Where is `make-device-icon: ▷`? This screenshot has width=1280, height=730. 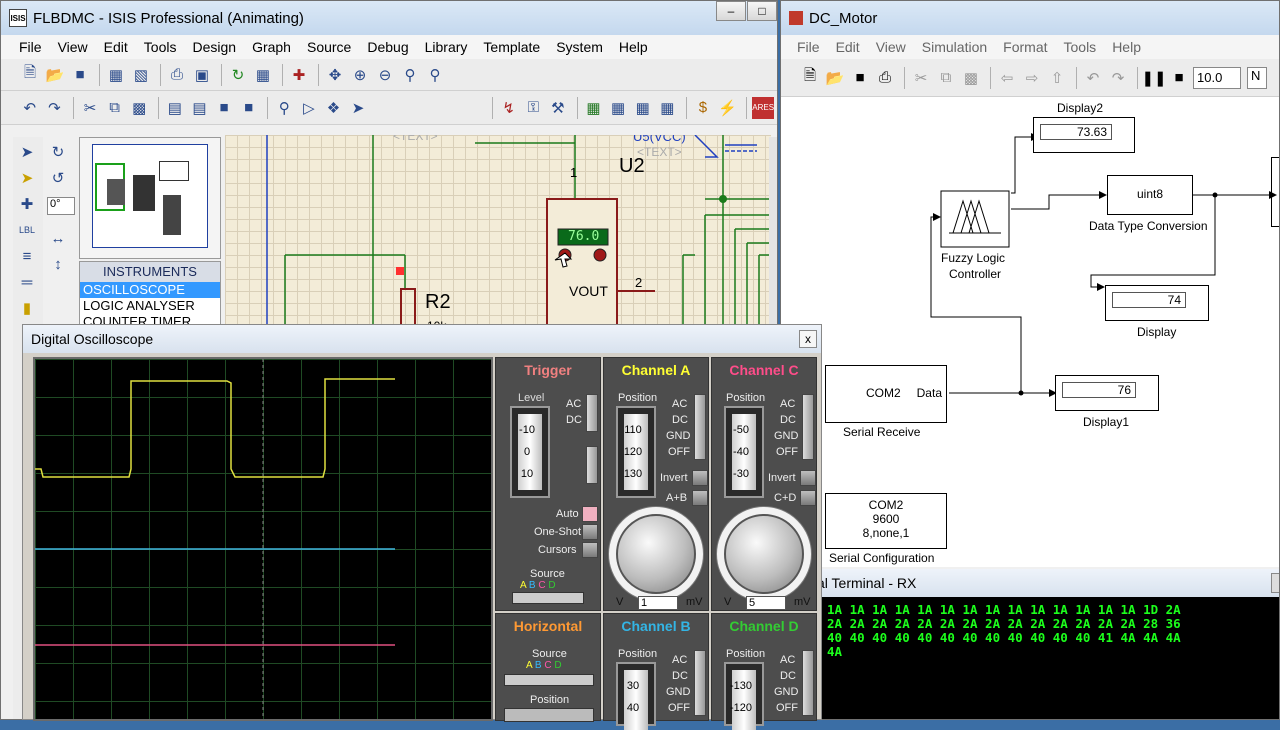 make-device-icon: ▷ is located at coordinates (309, 108).